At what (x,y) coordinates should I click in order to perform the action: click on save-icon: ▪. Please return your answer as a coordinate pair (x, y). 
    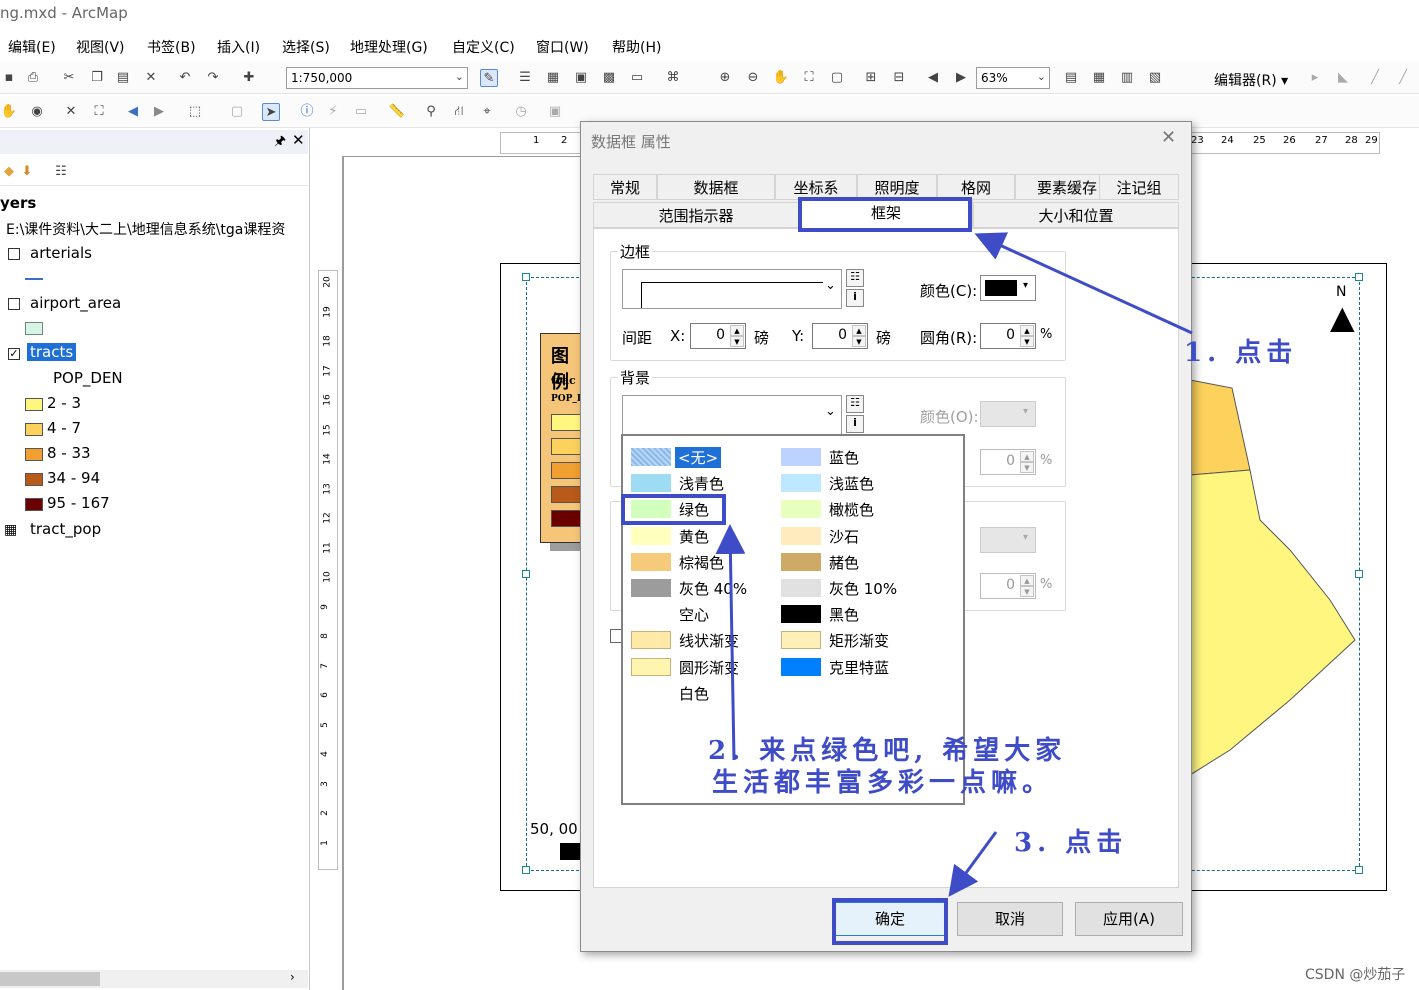
    Looking at the image, I should click on (9, 78).